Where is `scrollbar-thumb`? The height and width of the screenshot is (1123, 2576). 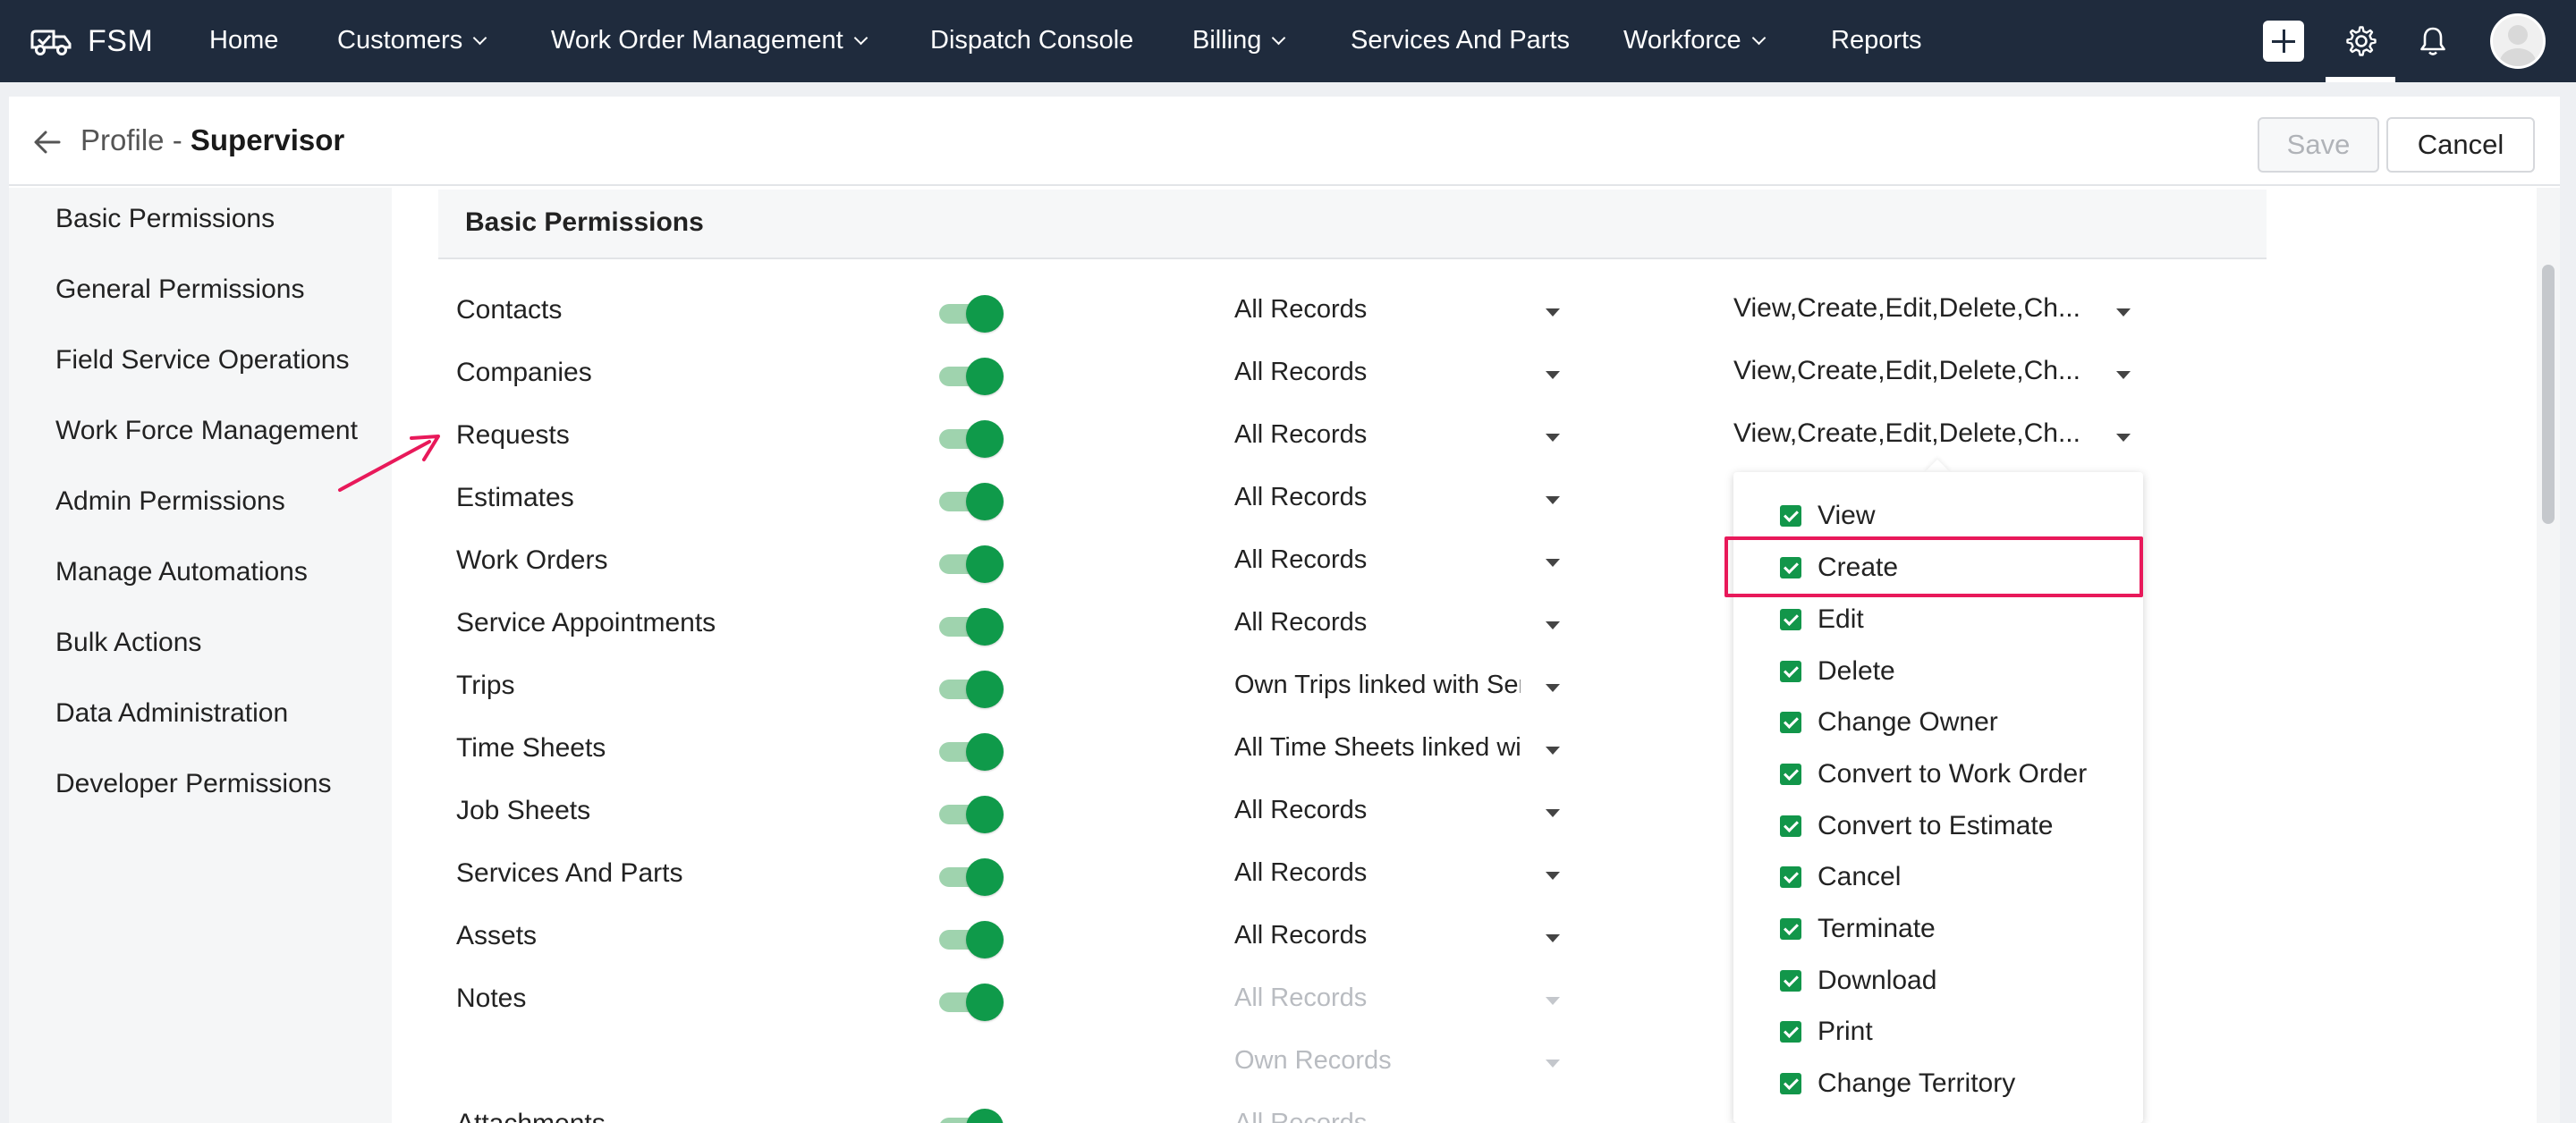
scrollbar-thumb is located at coordinates (2548, 394).